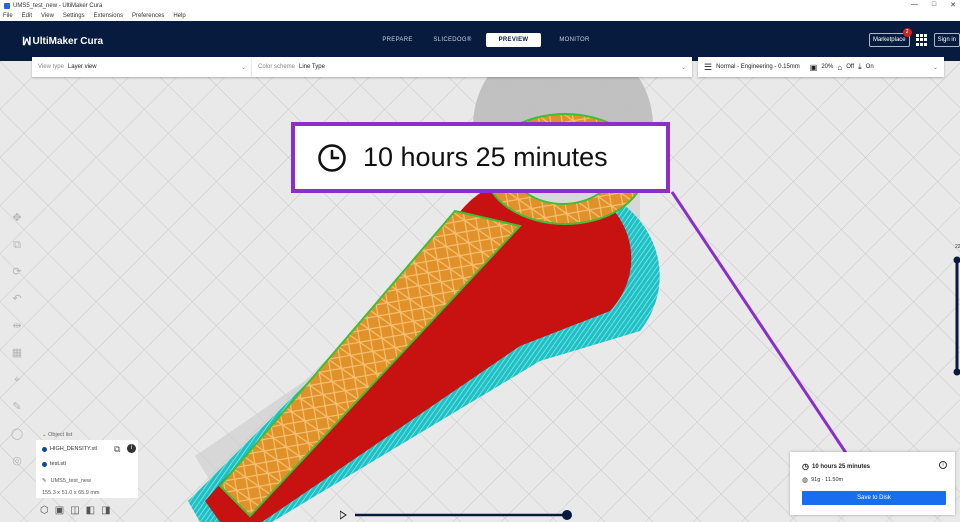 The height and width of the screenshot is (522, 960). I want to click on window-controls: — □ ✕, so click(933, 5).